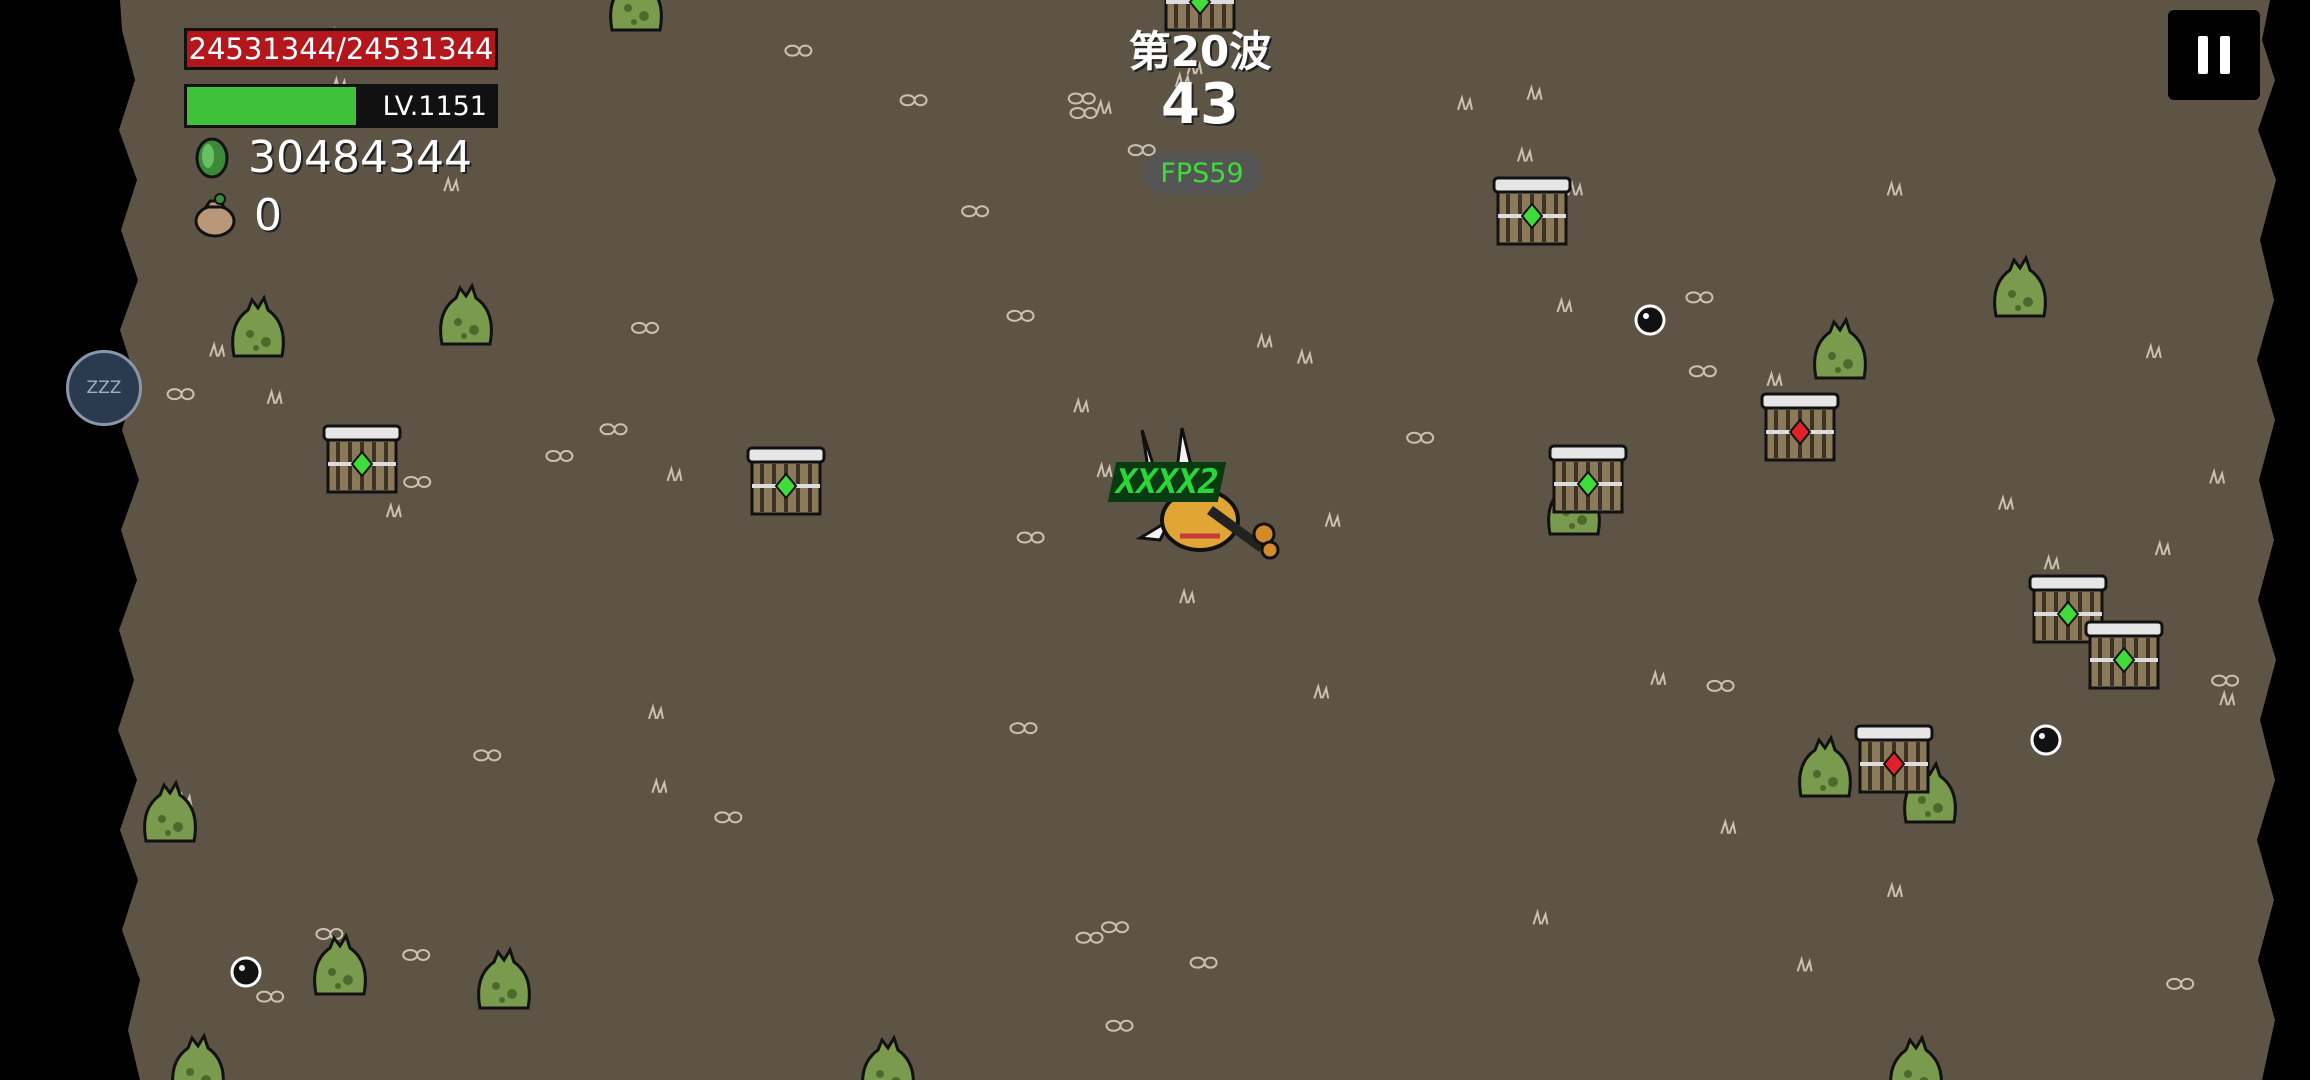  I want to click on pause-icon, so click(2214, 55).